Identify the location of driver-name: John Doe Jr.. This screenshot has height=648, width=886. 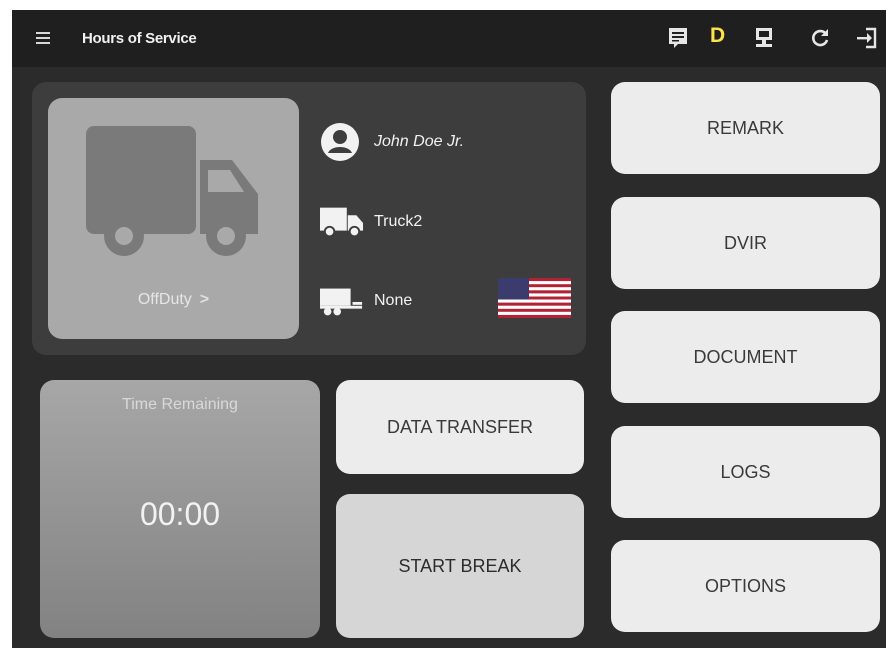
(419, 141).